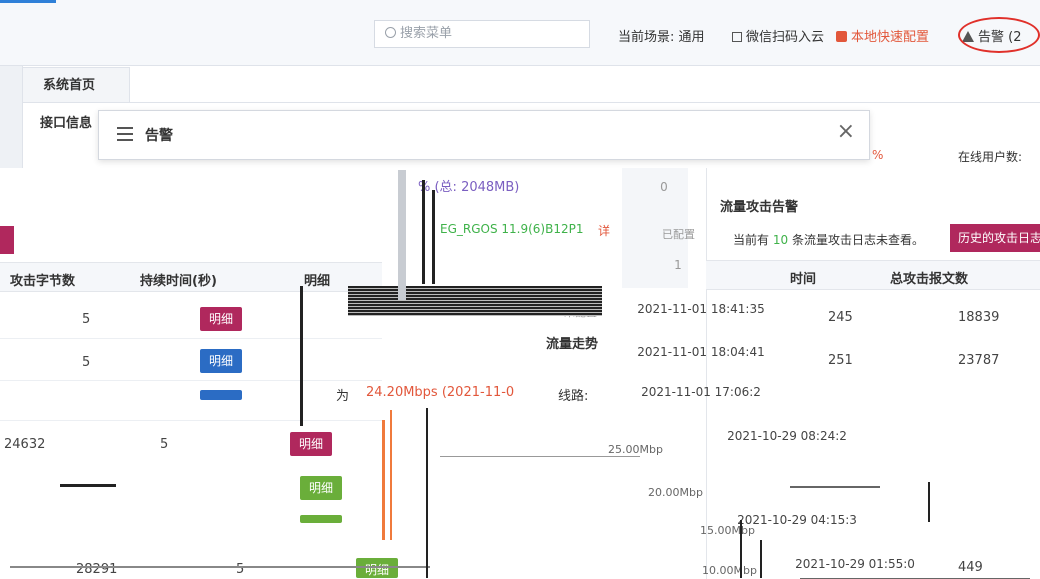 The height and width of the screenshot is (579, 1040). What do you see at coordinates (780, 240) in the screenshot?
I see `attack-count: 10` at bounding box center [780, 240].